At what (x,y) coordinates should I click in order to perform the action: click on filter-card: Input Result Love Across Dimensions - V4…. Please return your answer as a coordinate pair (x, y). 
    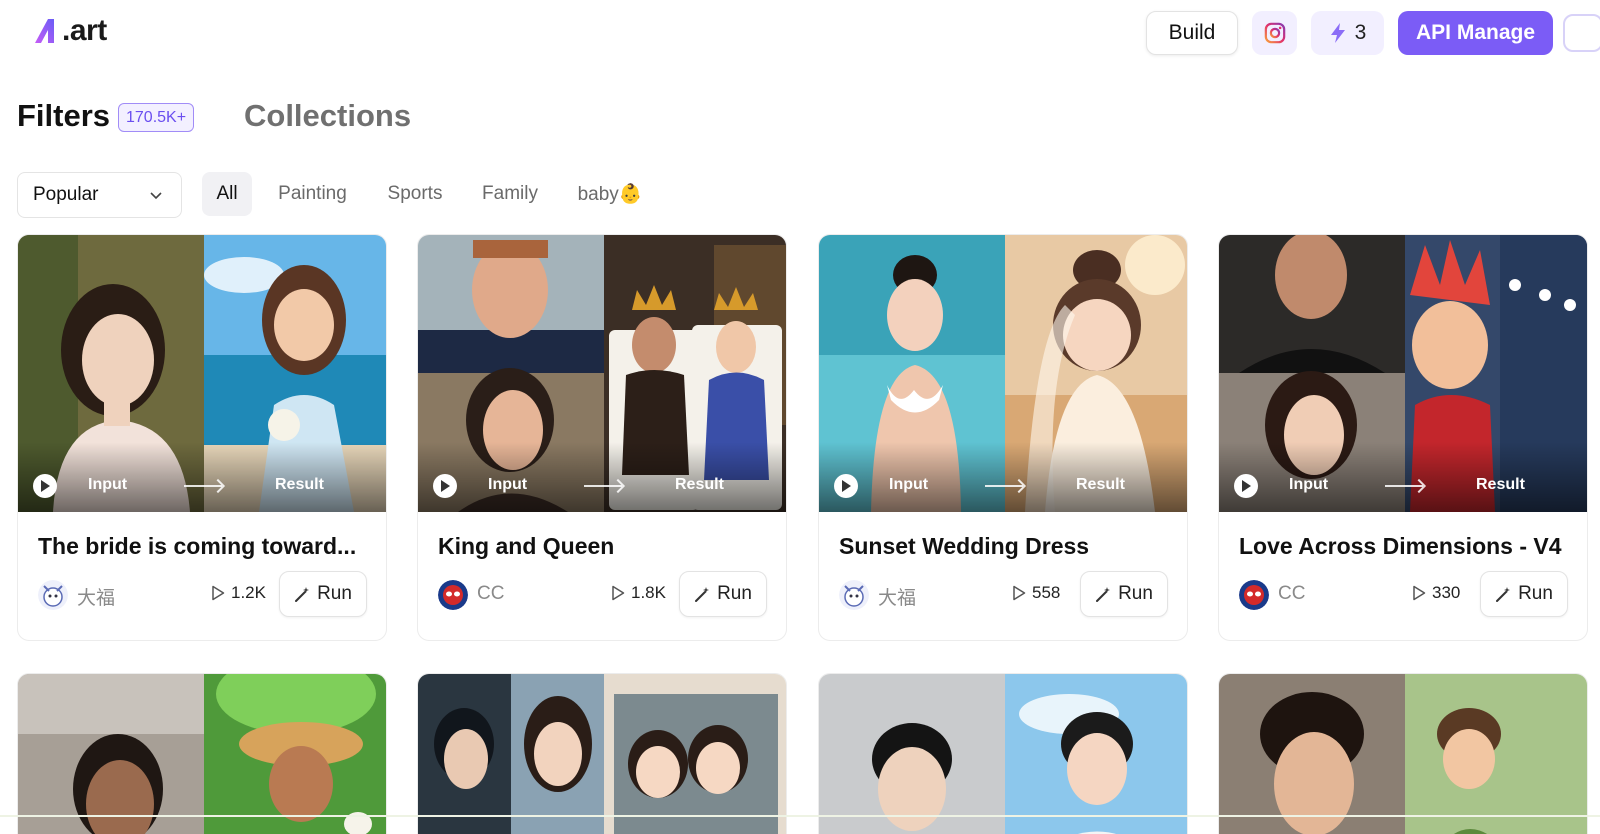
    Looking at the image, I should click on (1403, 437).